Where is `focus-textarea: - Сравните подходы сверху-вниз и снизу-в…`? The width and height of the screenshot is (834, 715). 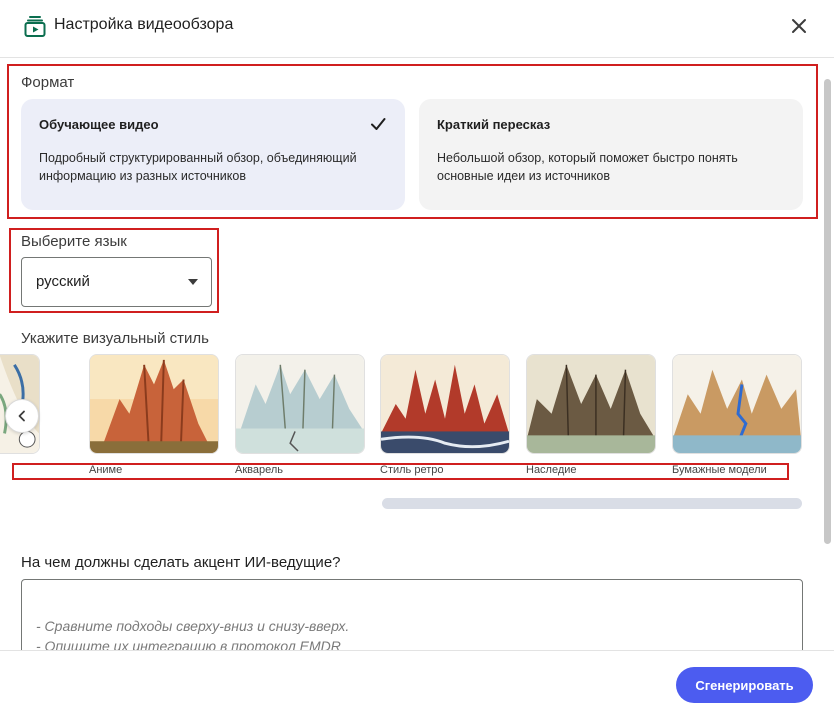
focus-textarea: - Сравните подходы сверху-вниз и снизу-в… is located at coordinates (412, 614).